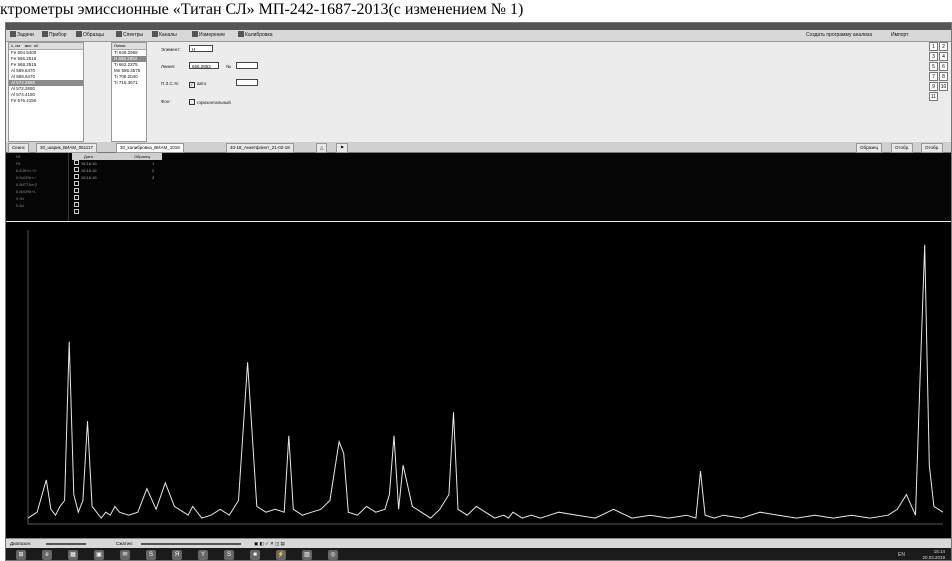 This screenshot has width=952, height=561. Describe the element at coordinates (47, 555) in the screenshot. I see `edge-icon: e` at that location.